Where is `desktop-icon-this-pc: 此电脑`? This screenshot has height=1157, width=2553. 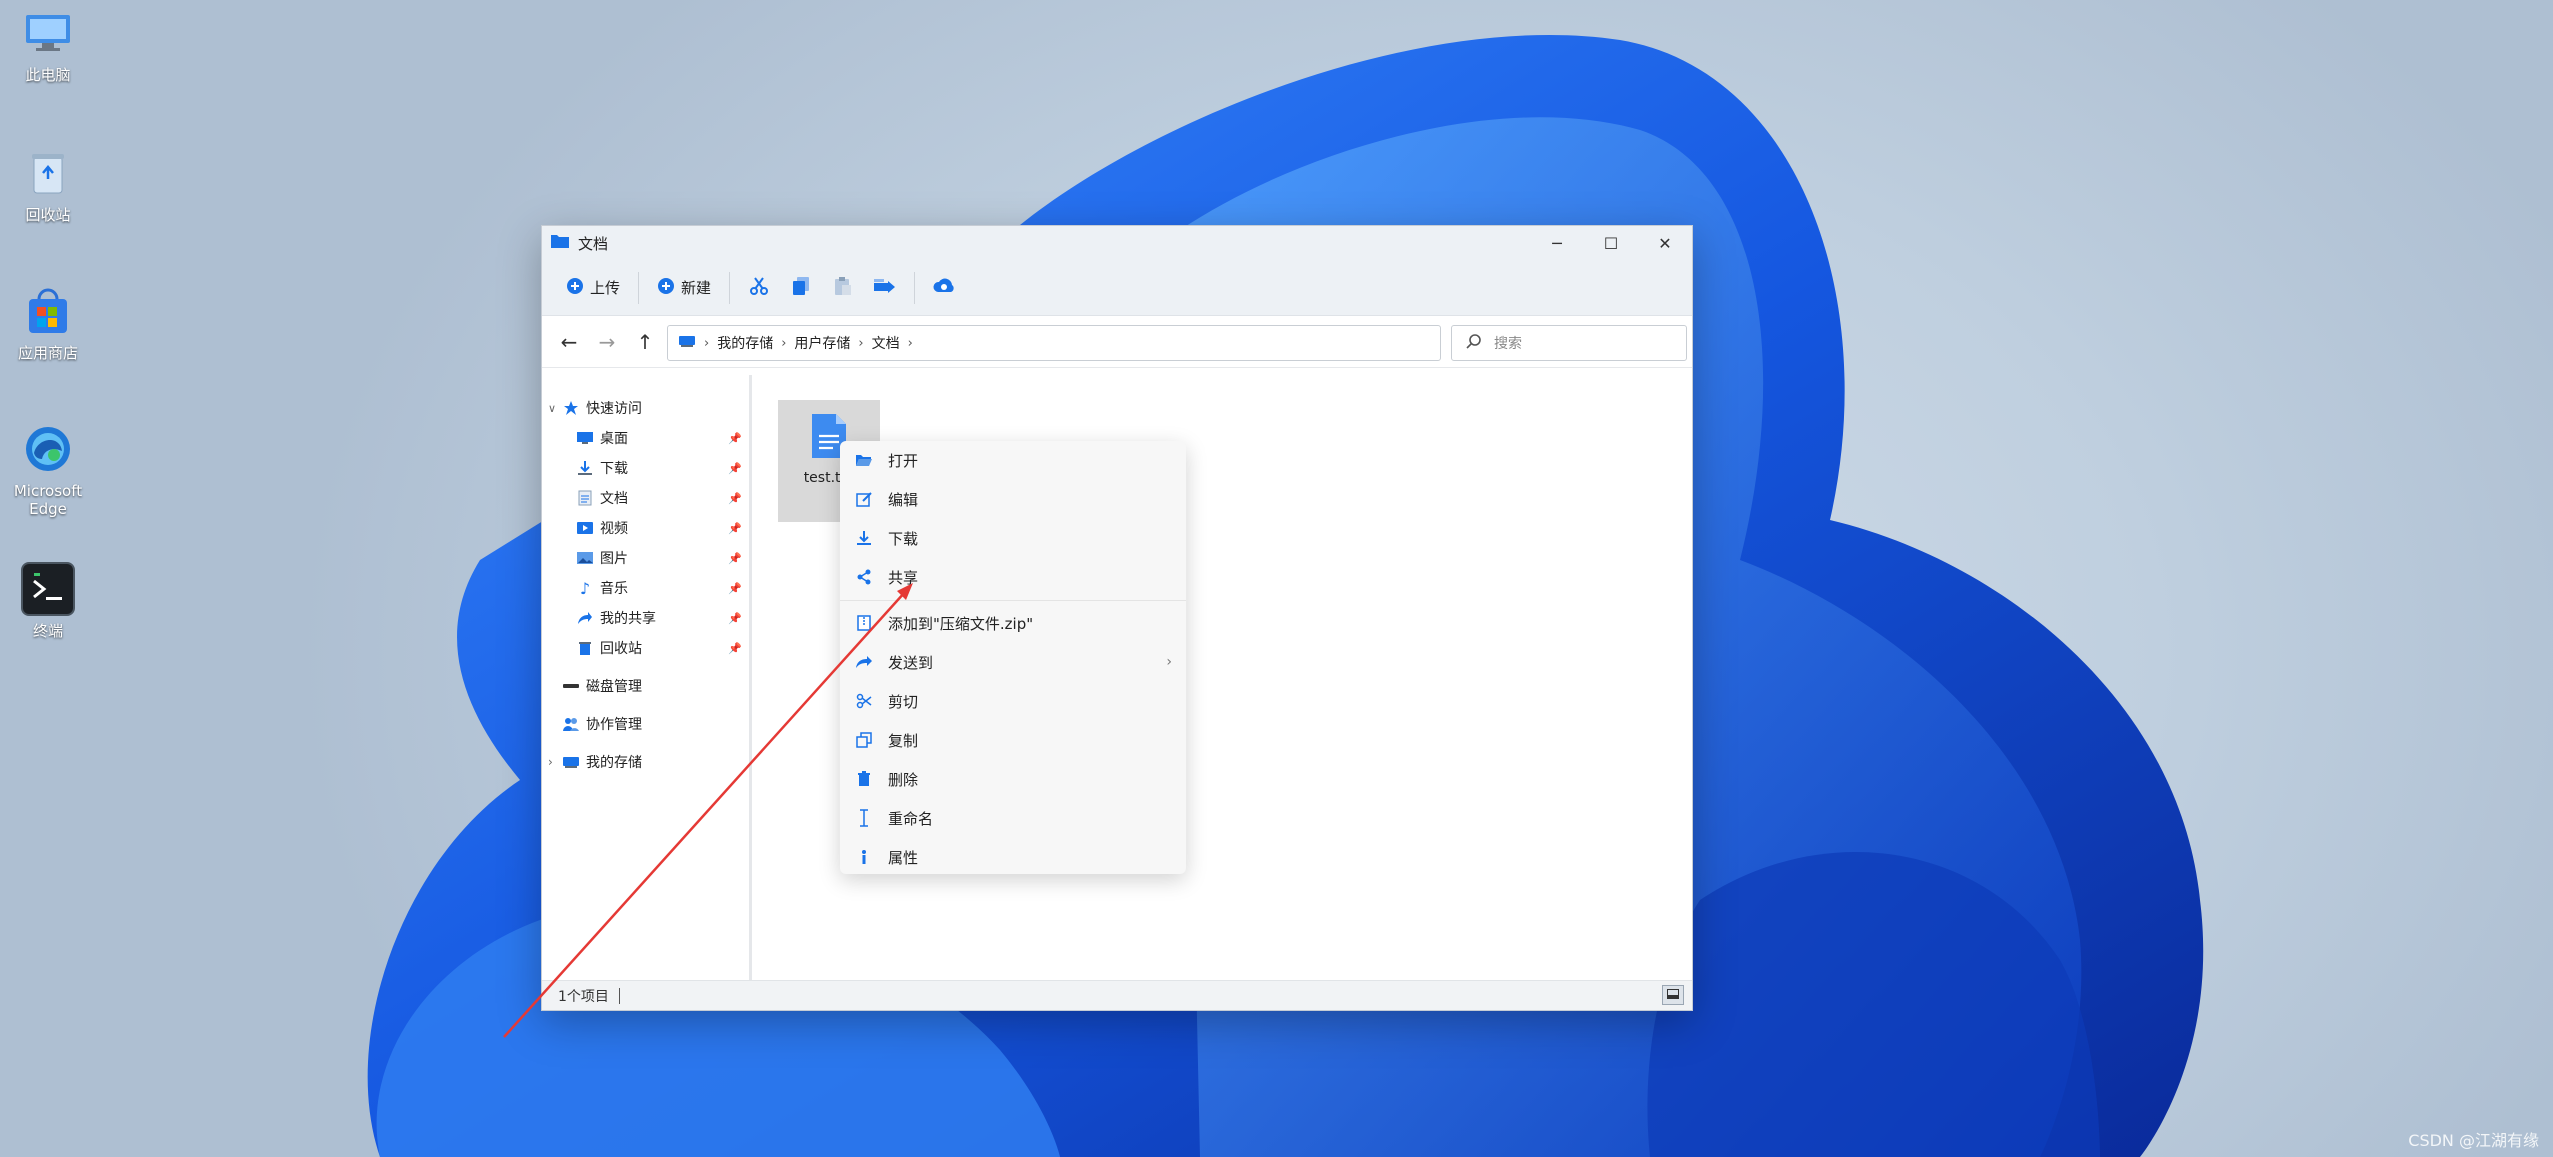
desktop-icon-this-pc: 此电脑 is located at coordinates (48, 45).